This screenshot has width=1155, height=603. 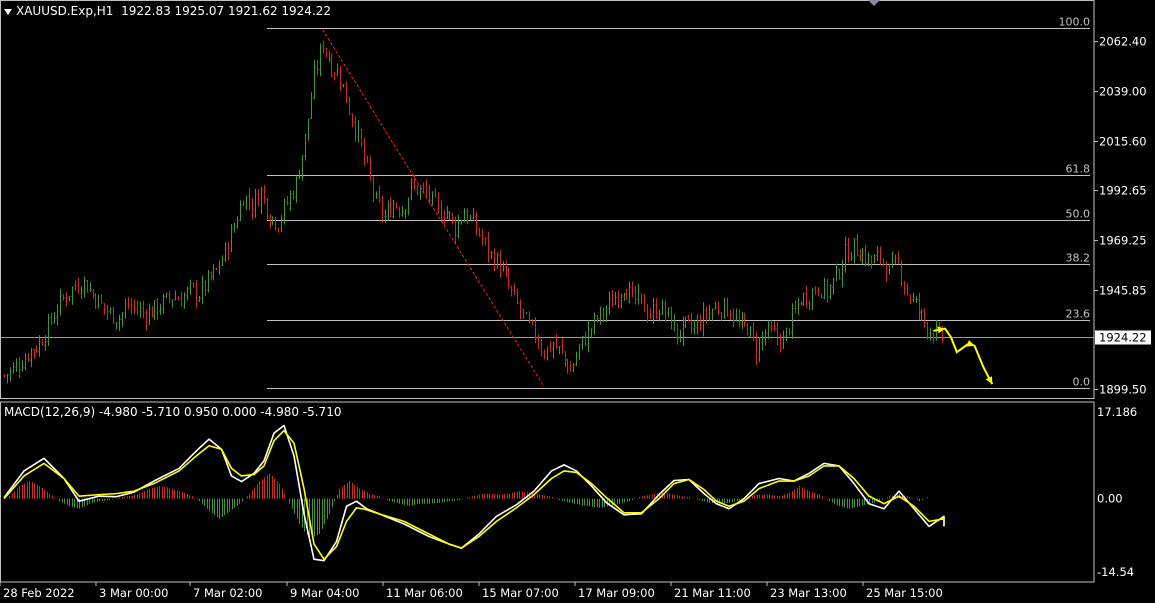 What do you see at coordinates (904, 593) in the screenshot?
I see `x-tick-label: 25 Mar 15:00` at bounding box center [904, 593].